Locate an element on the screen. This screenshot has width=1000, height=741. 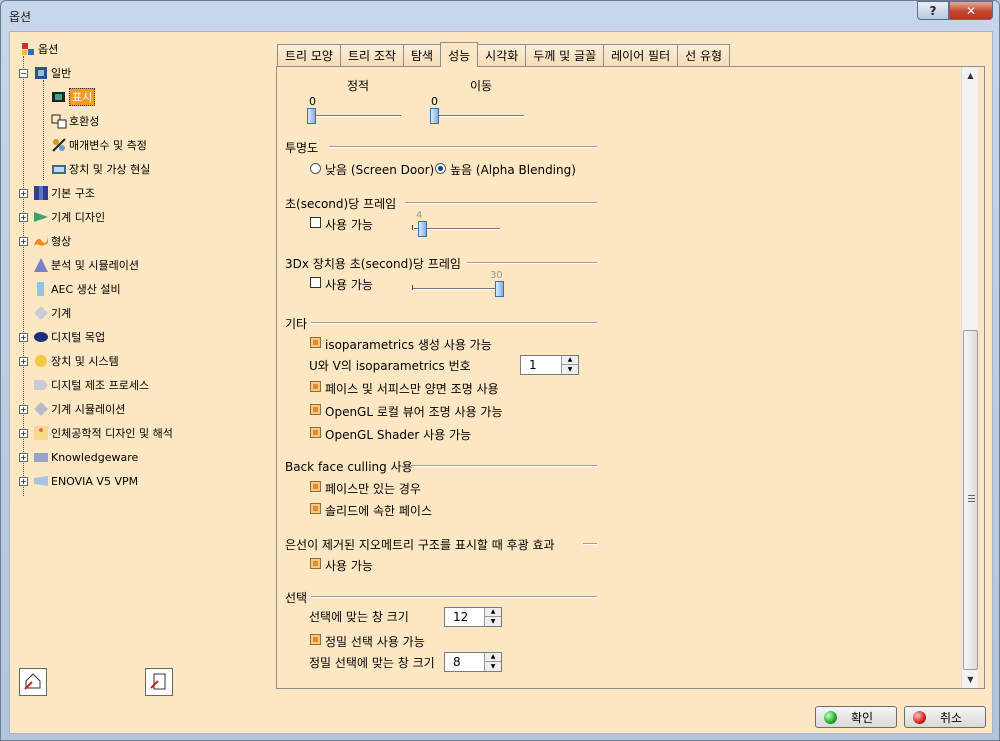
expander-enovia: + is located at coordinates (23, 481).